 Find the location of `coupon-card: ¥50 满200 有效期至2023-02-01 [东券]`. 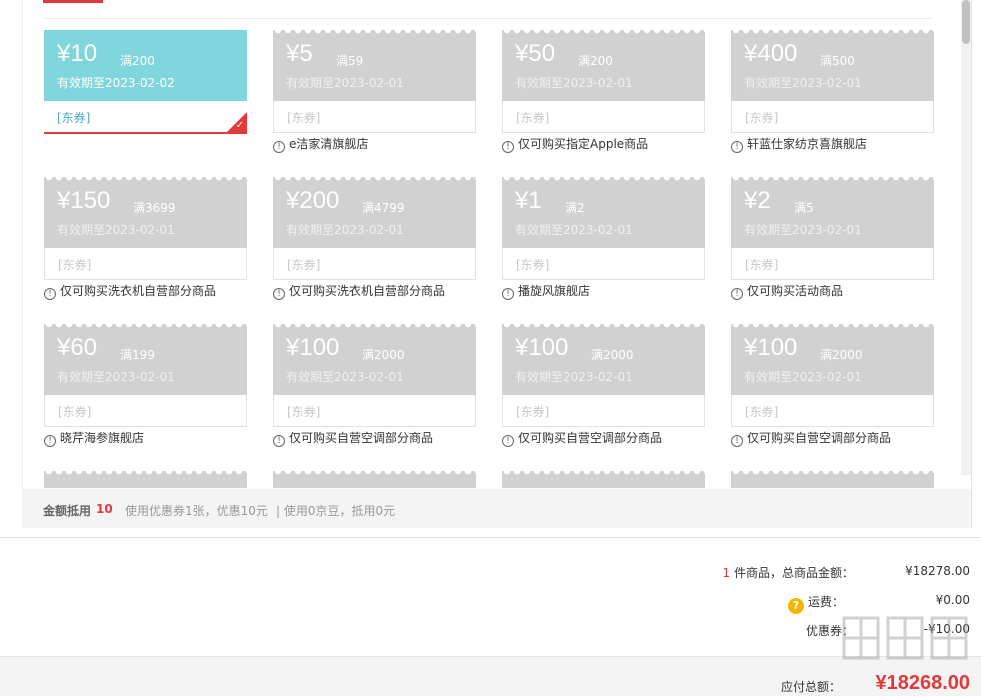

coupon-card: ¥50 满200 有效期至2023-02-01 [东券] is located at coordinates (603, 82).